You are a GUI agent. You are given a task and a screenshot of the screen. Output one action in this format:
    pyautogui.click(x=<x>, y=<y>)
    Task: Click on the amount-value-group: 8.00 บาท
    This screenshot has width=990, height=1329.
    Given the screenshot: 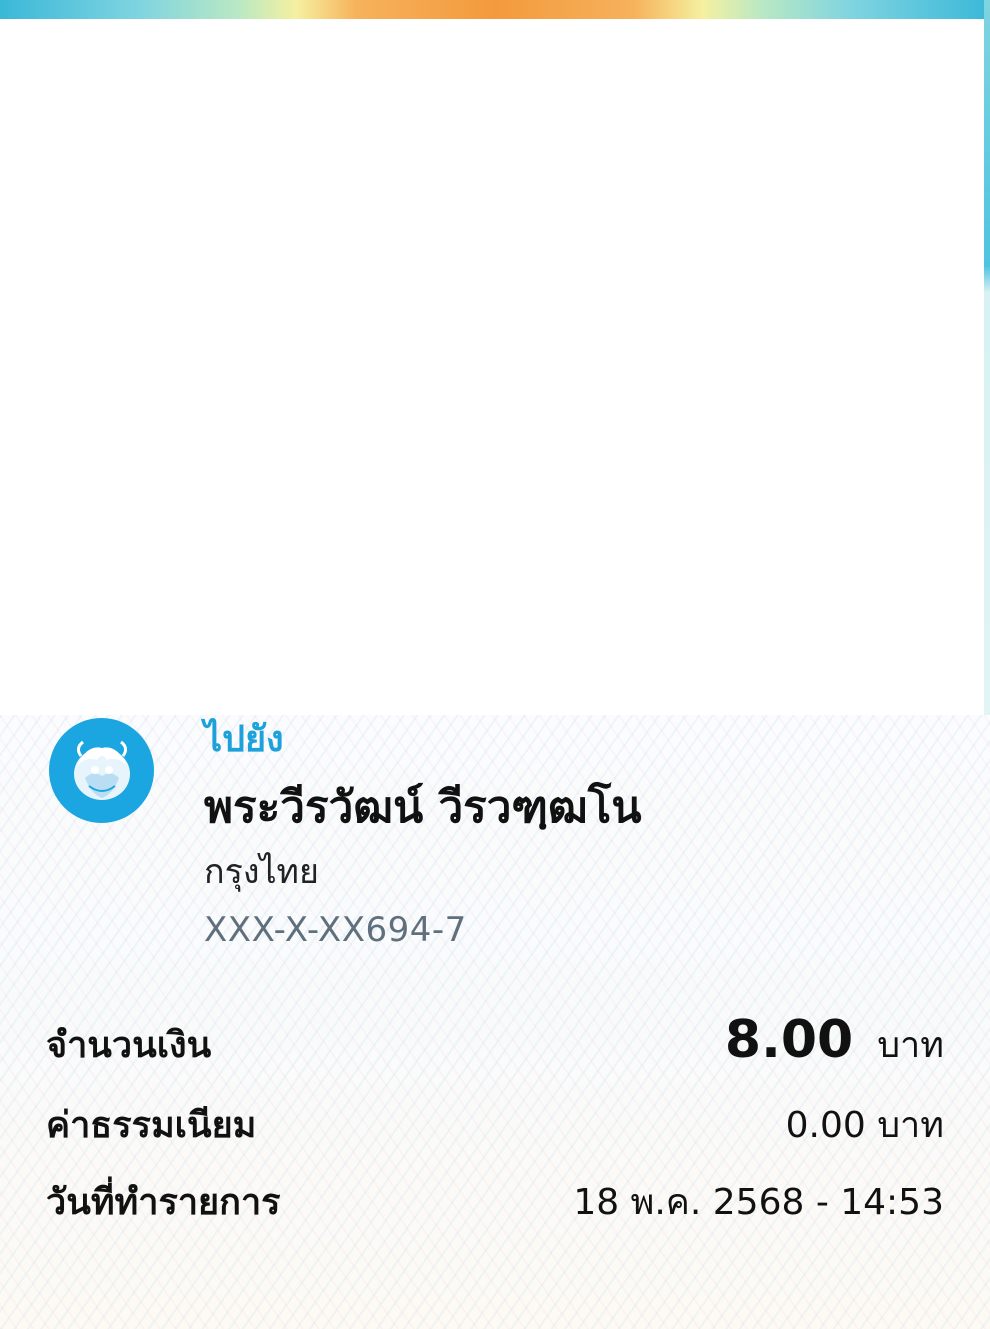 What is the action you would take?
    pyautogui.click(x=834, y=1043)
    